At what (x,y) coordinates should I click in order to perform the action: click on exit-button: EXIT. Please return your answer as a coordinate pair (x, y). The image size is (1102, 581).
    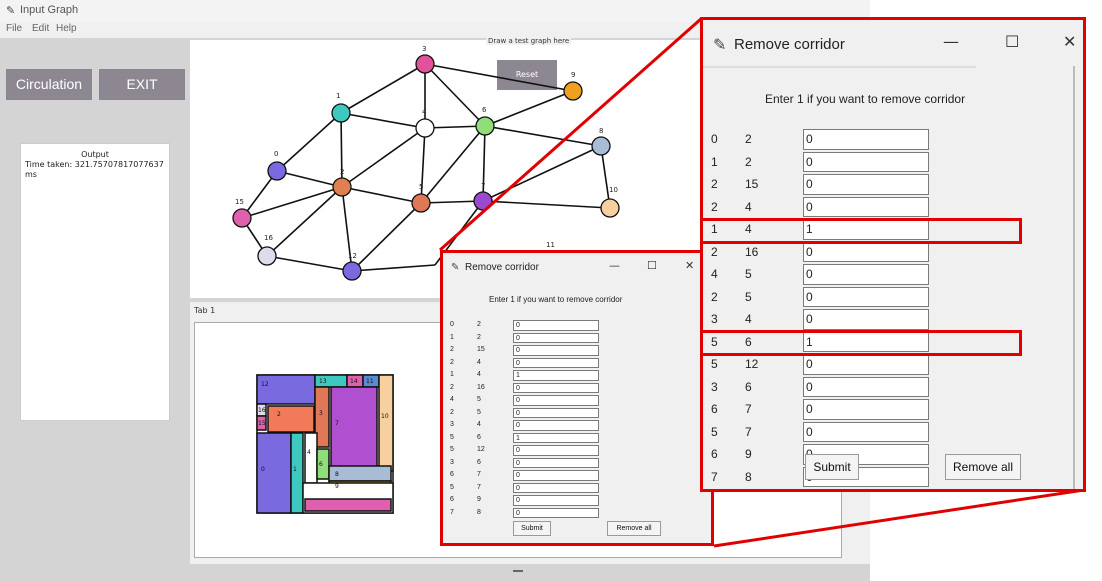
    Looking at the image, I should click on (142, 84).